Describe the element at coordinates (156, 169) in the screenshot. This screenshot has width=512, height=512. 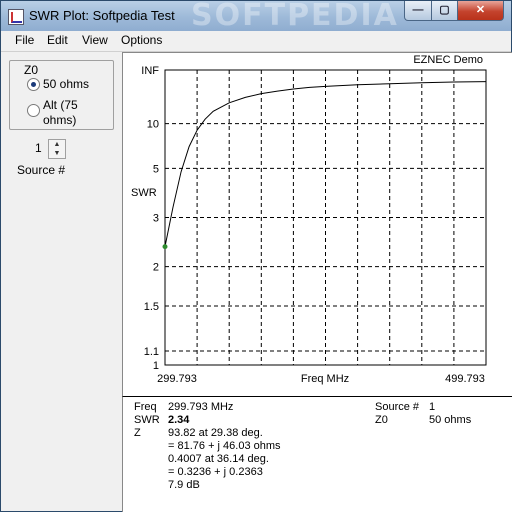
I see `y-tick-label: 5` at that location.